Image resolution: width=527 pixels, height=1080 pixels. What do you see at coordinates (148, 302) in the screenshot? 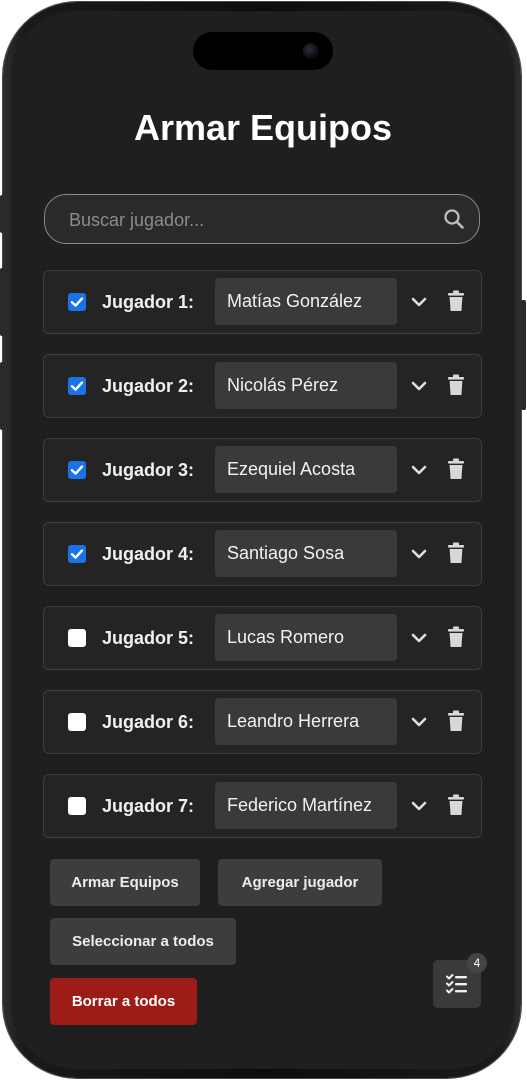
I see `player-label: Jugador 1:` at bounding box center [148, 302].